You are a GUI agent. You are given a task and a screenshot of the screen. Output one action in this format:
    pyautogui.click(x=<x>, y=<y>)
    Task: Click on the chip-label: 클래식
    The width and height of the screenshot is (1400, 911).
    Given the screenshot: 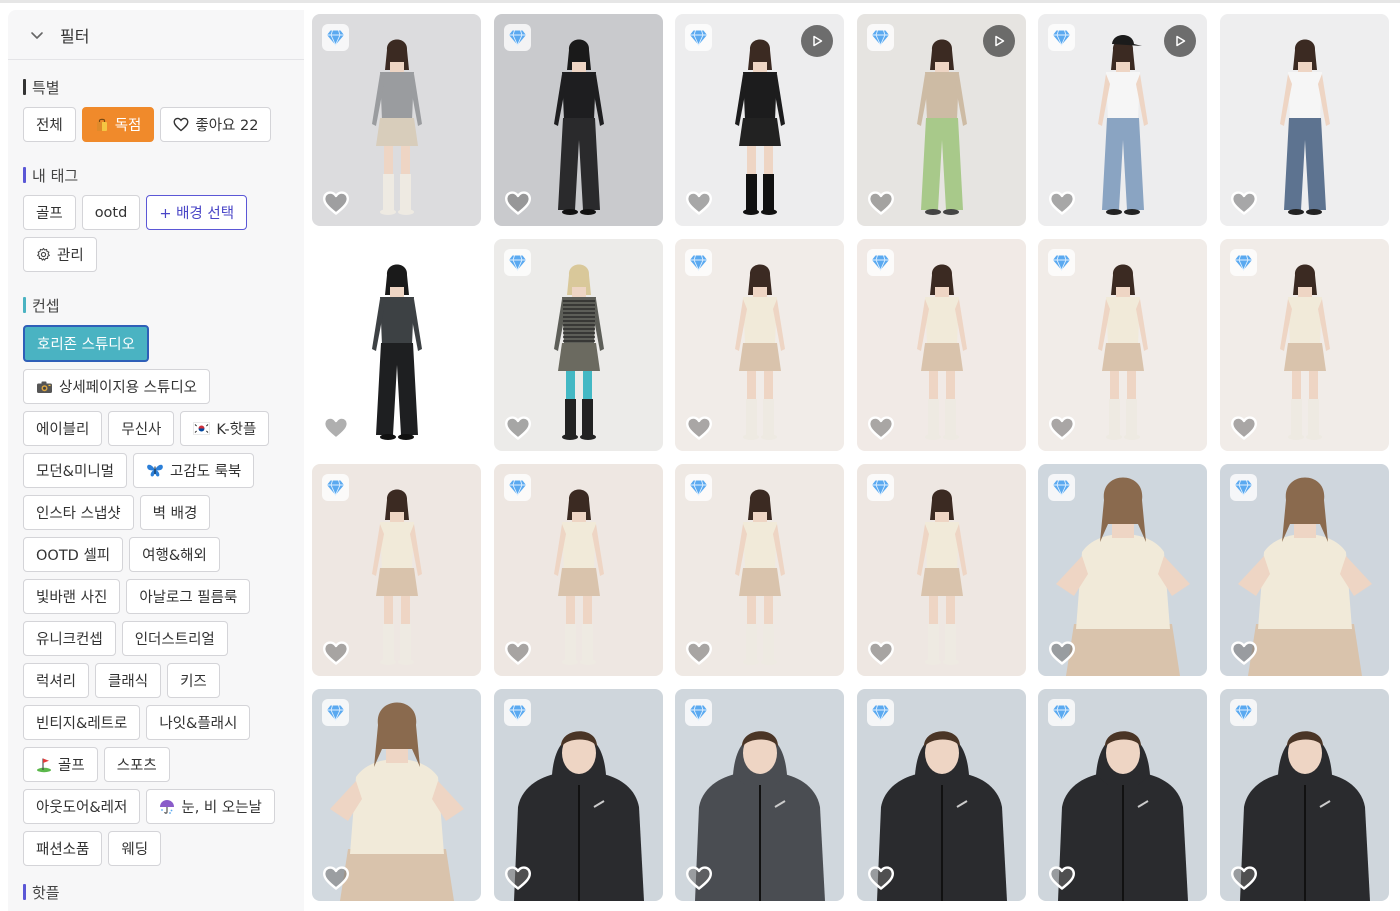 What is the action you would take?
    pyautogui.click(x=128, y=682)
    